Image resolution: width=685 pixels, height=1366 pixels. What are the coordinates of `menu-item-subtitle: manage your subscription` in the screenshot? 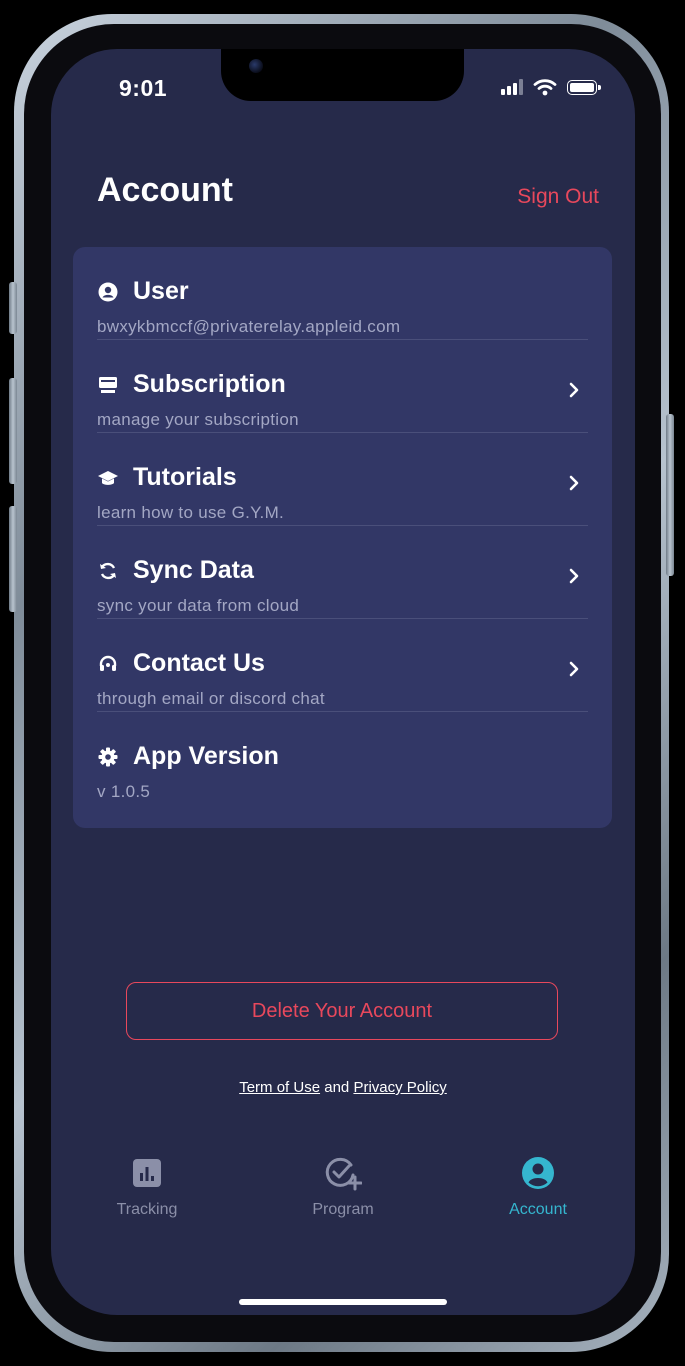 It's located at (198, 419).